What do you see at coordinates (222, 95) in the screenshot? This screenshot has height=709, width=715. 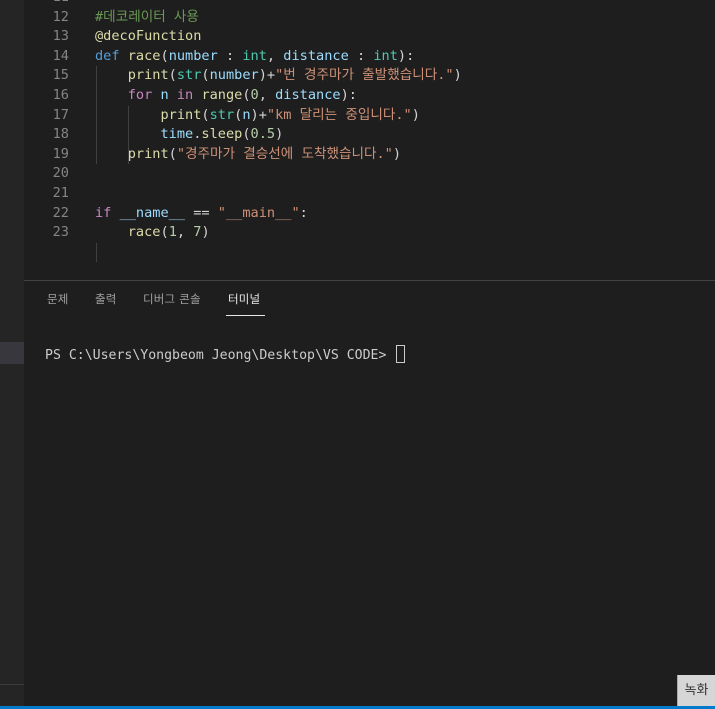 I see `code-token: range` at bounding box center [222, 95].